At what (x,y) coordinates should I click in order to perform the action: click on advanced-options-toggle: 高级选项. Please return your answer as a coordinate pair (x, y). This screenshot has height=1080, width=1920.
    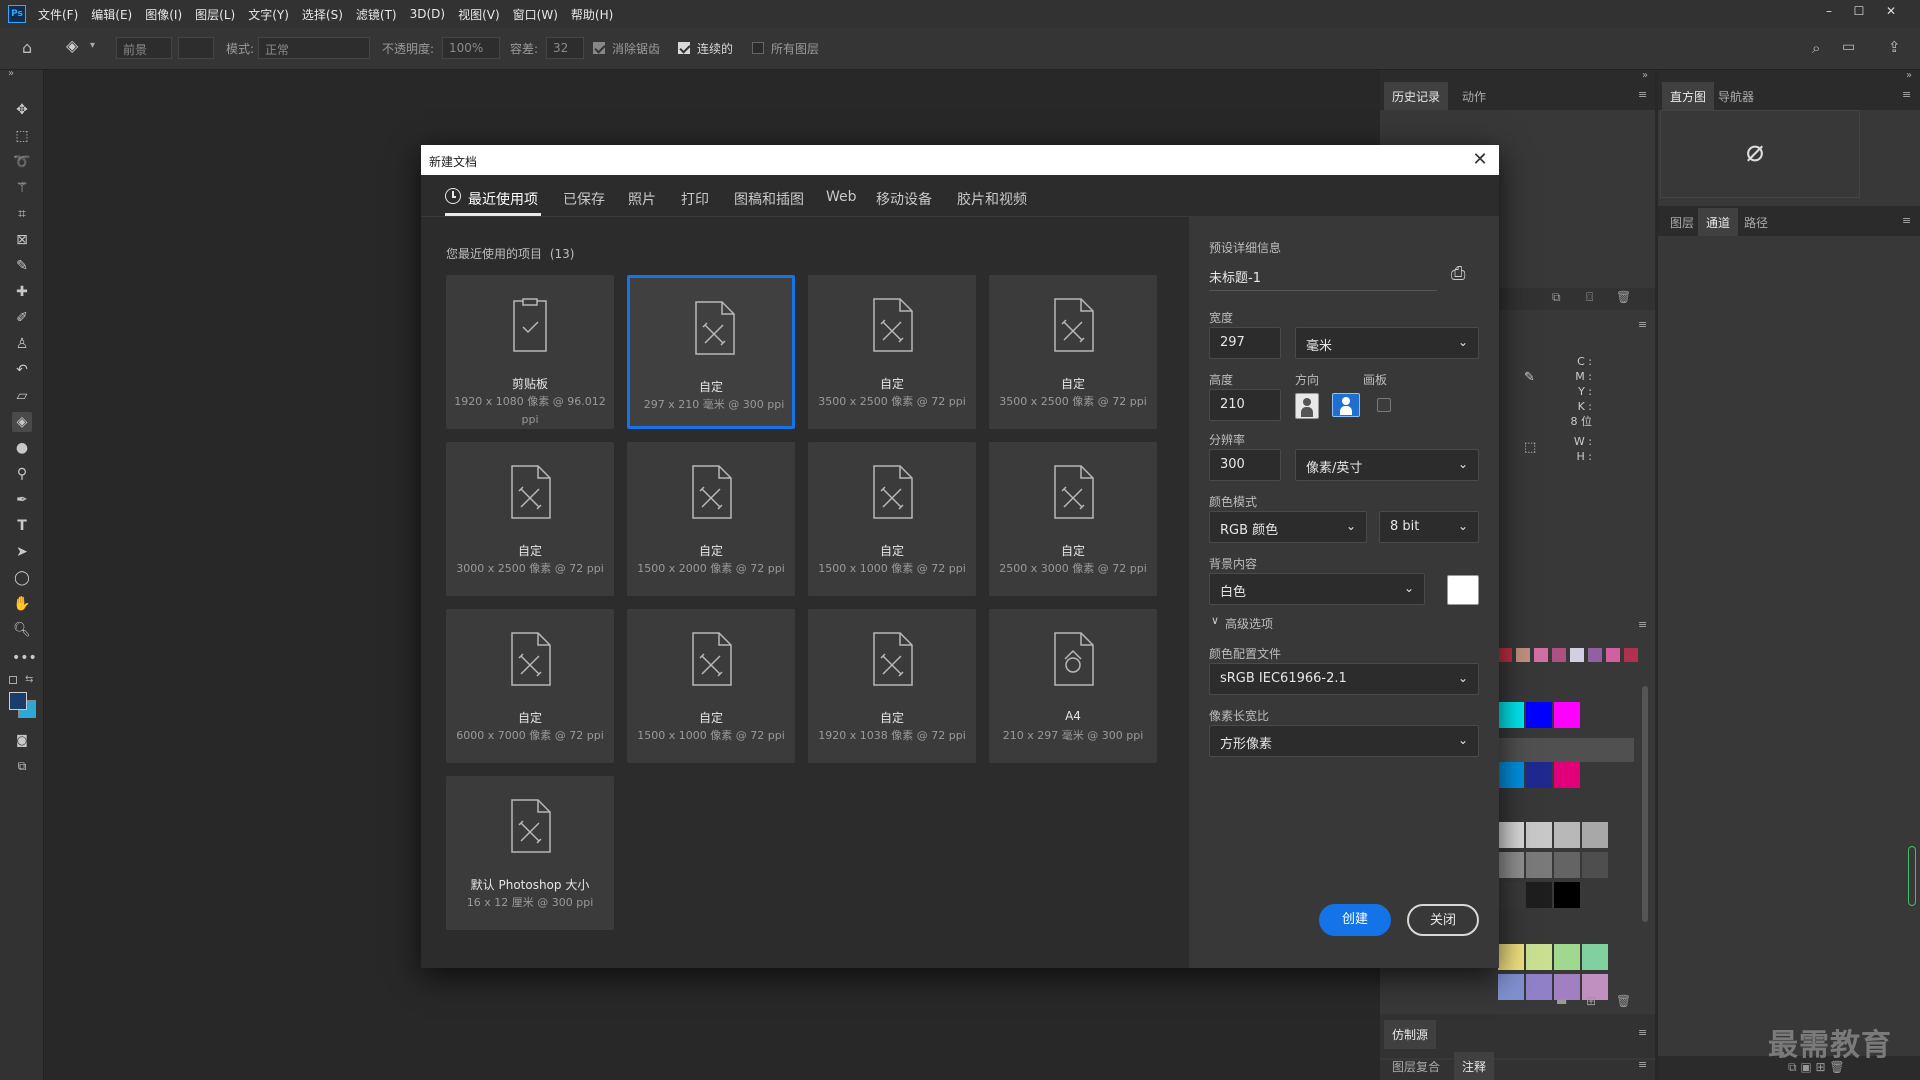
    Looking at the image, I should click on (1249, 623).